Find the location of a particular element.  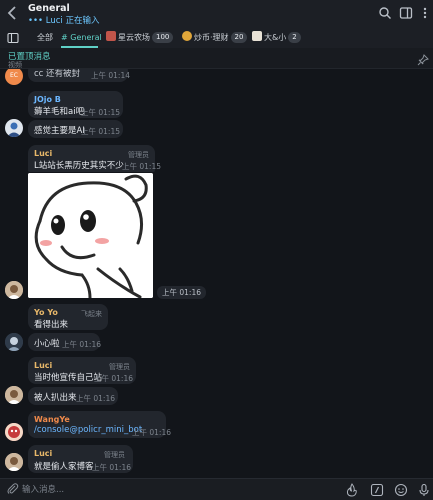

message-text: 薅羊毛和ai吧 is located at coordinates (59, 112).